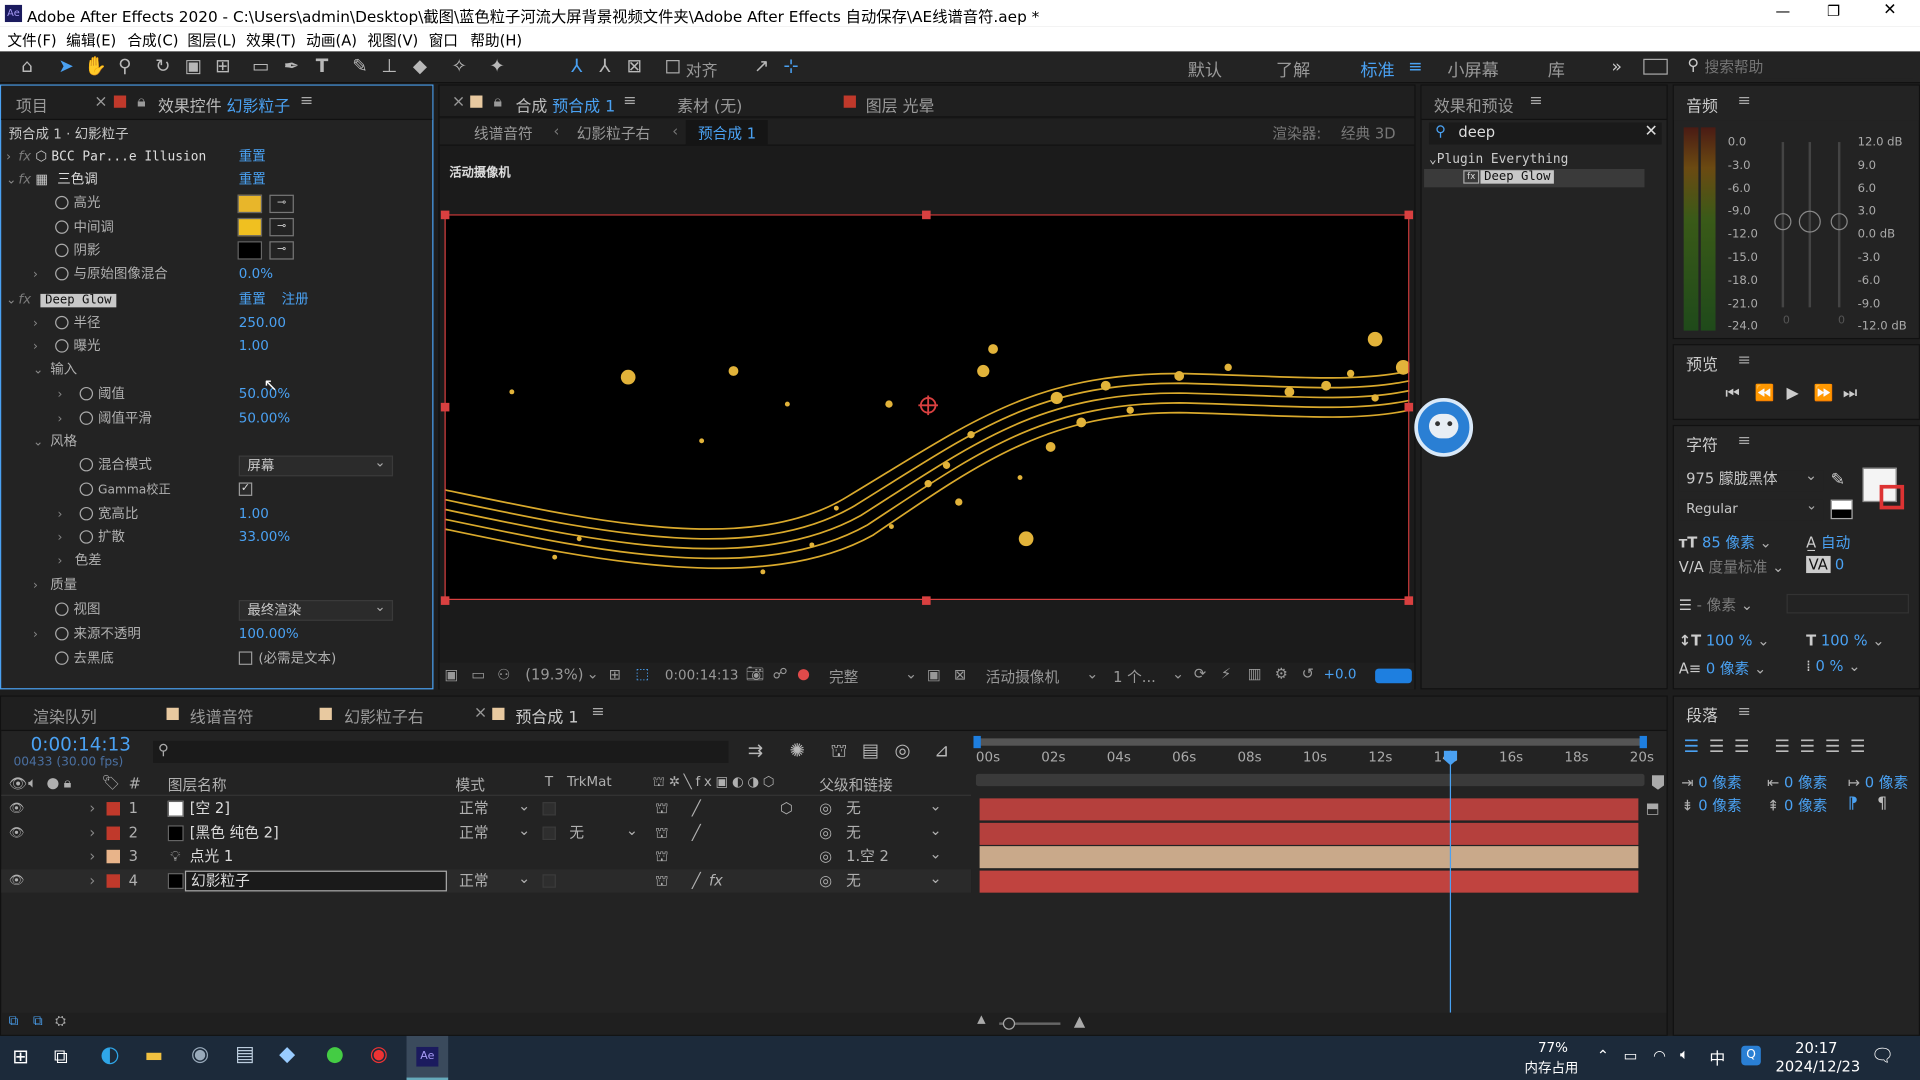 The height and width of the screenshot is (1080, 1920). I want to click on align-center-icon: ☰, so click(1721, 747).